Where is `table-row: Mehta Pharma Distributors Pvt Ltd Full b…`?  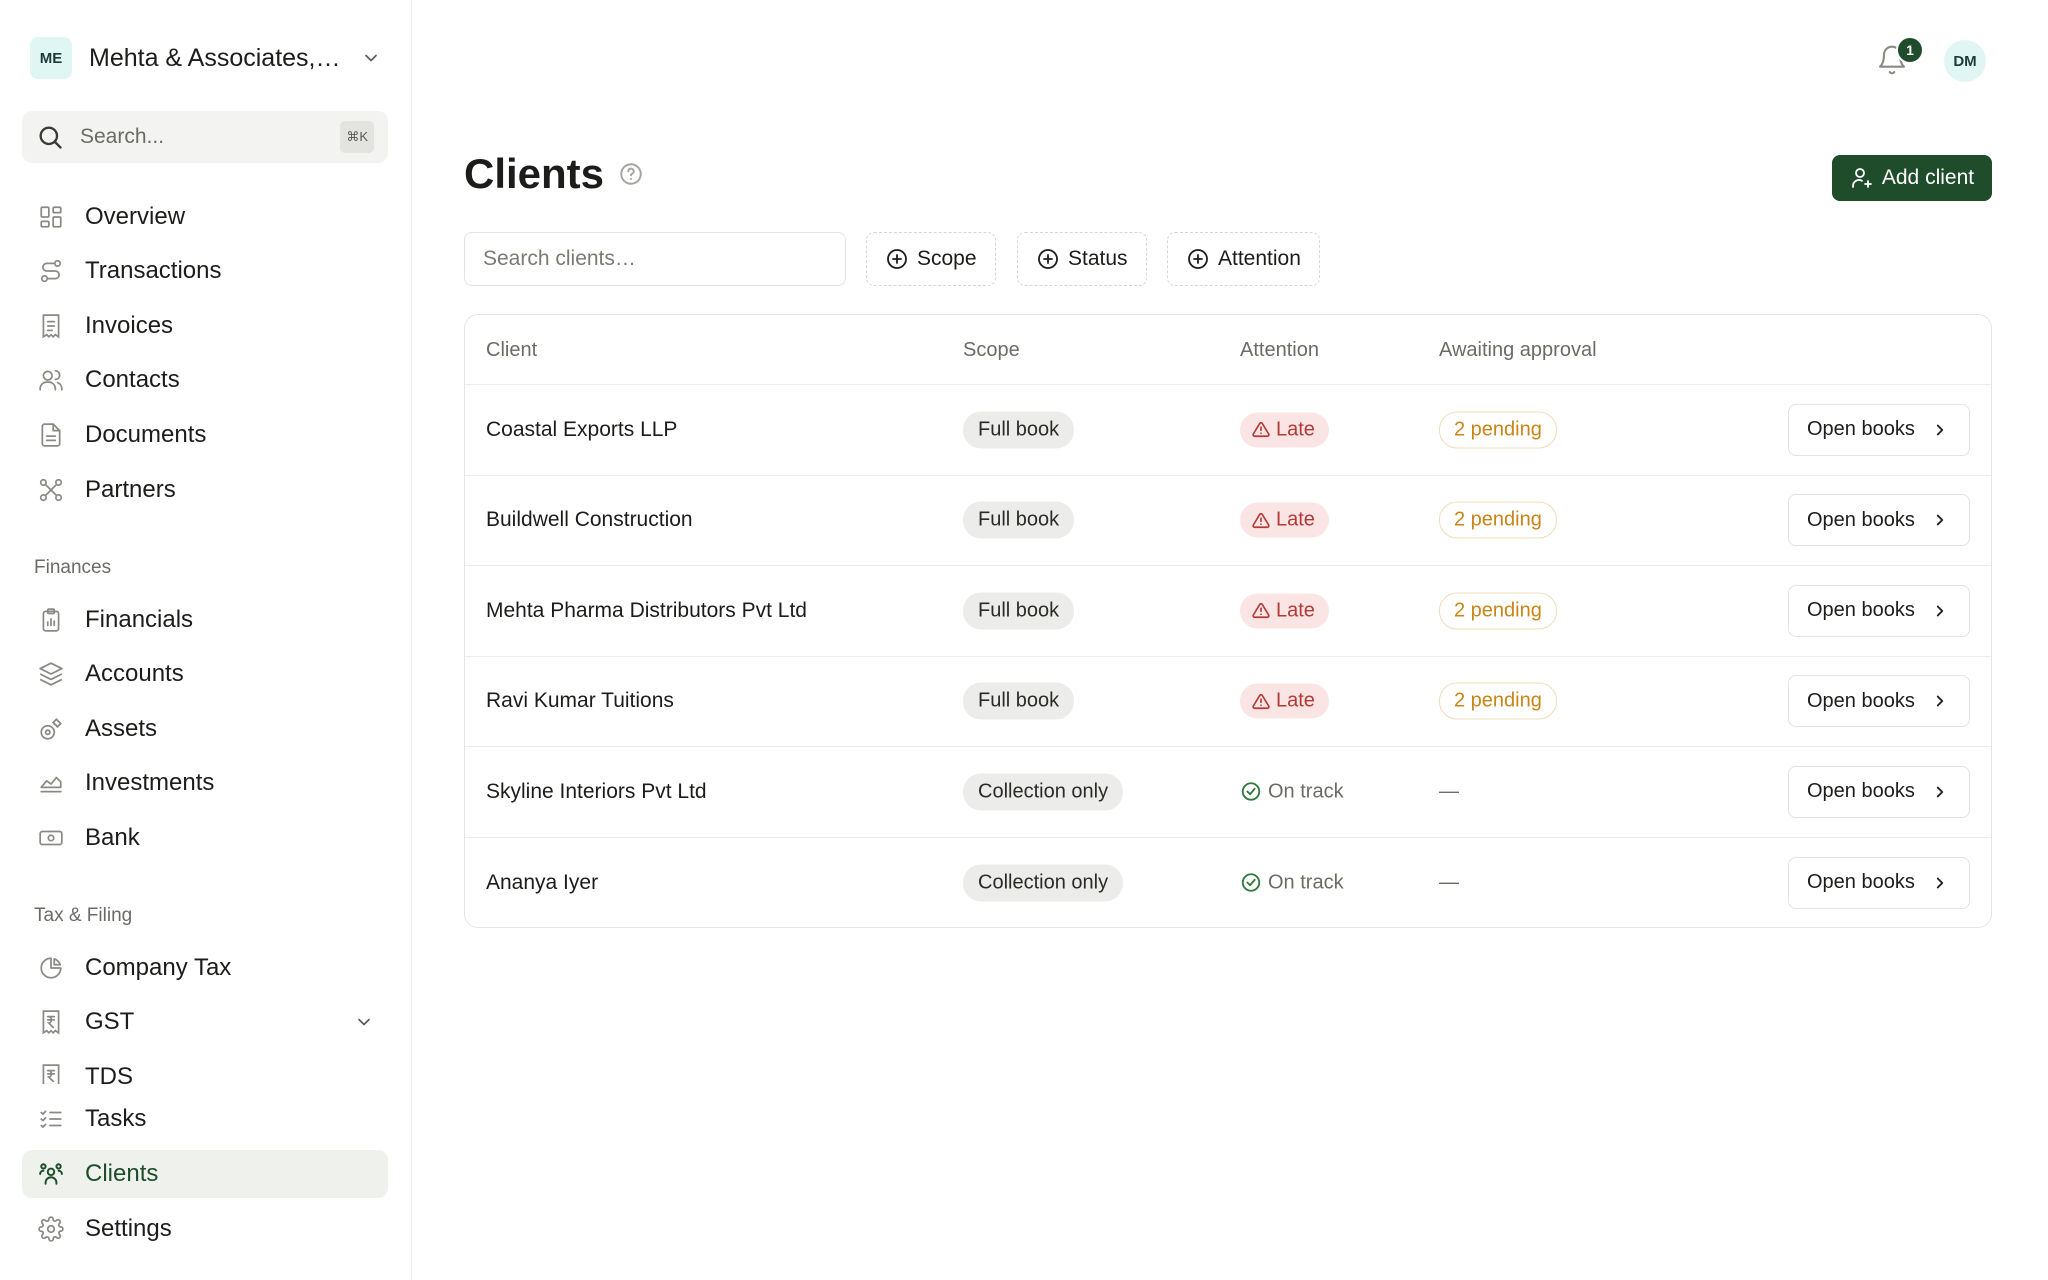
table-row: Mehta Pharma Distributors Pvt Ltd Full b… is located at coordinates (1228, 611).